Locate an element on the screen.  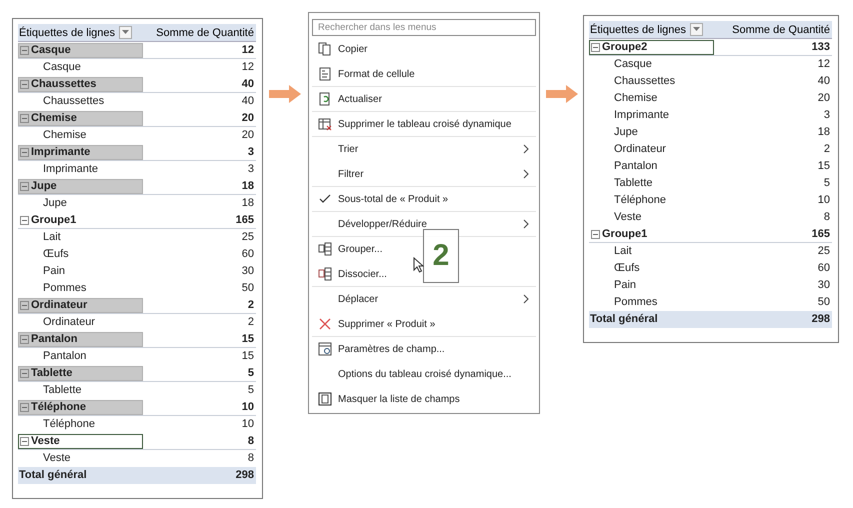
caret-icon is located at coordinates (126, 32).